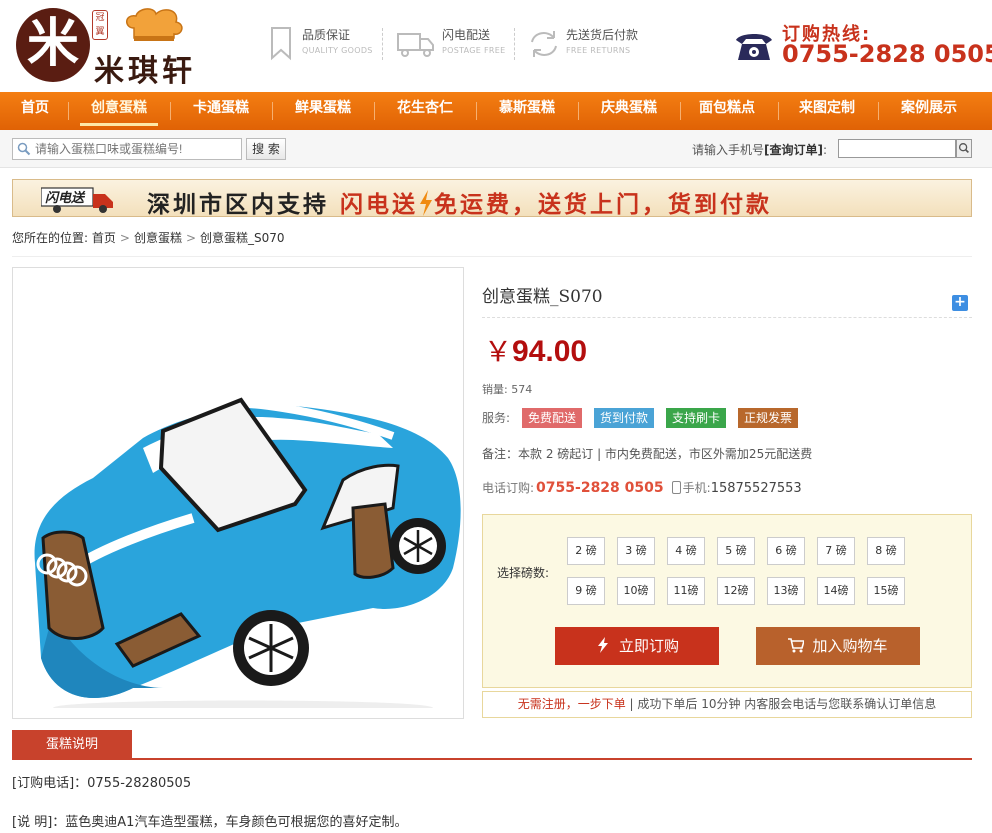 The image size is (992, 833). Describe the element at coordinates (786, 591) in the screenshot. I see `weight-option: 13磅` at that location.